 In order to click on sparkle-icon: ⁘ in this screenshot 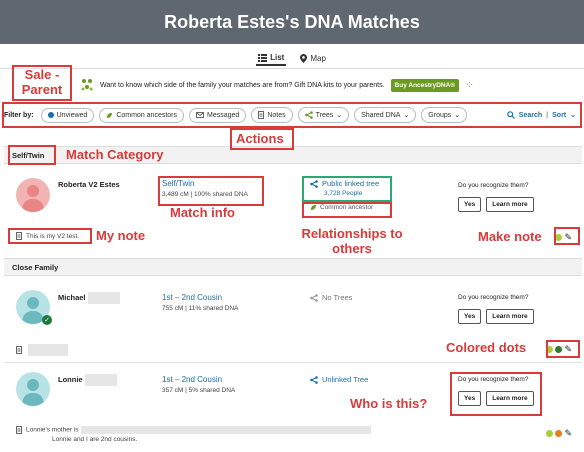, I will do `click(469, 85)`.